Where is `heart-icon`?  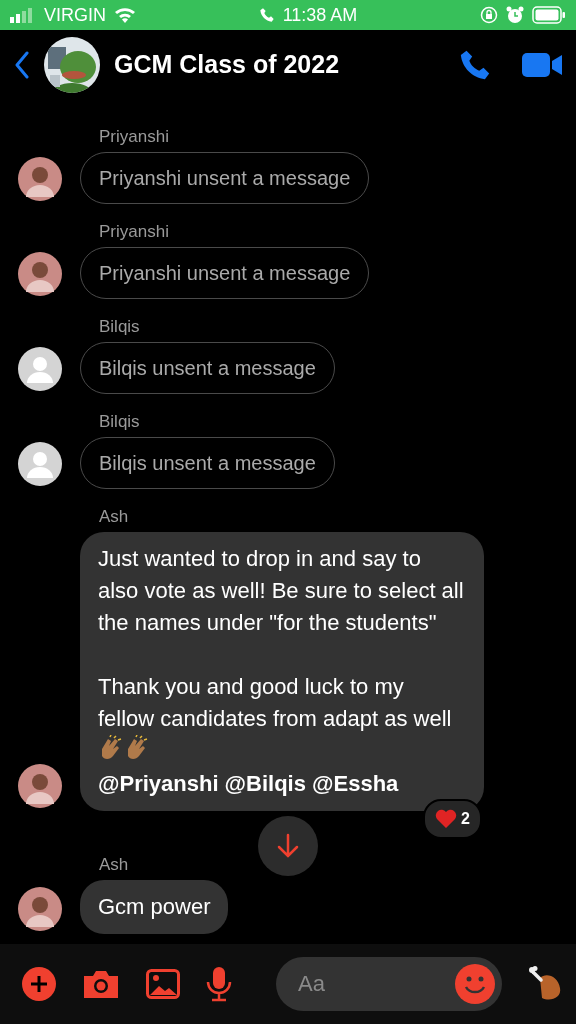
heart-icon is located at coordinates (446, 819).